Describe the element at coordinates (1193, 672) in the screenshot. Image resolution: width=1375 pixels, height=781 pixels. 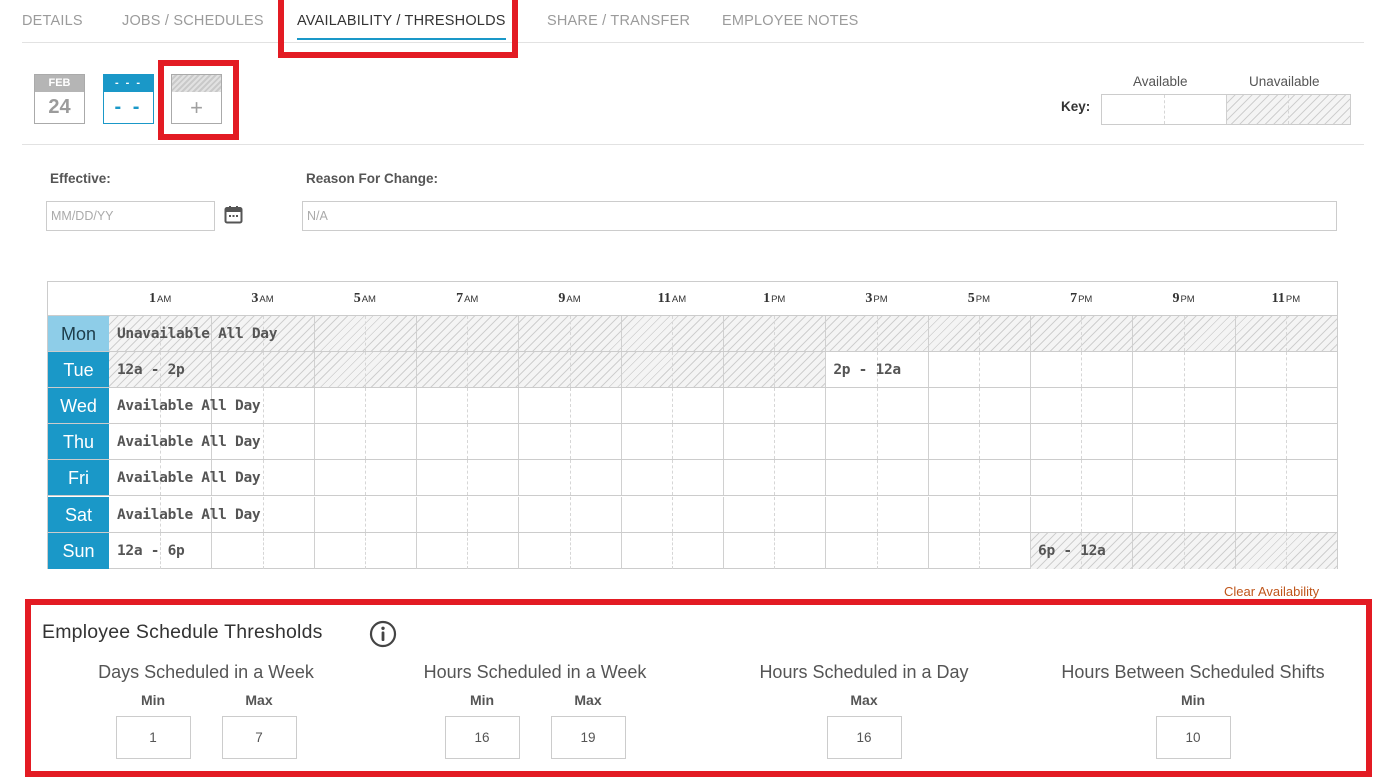
I see `threshold-group-title: Hours Between Scheduled Shifts` at that location.